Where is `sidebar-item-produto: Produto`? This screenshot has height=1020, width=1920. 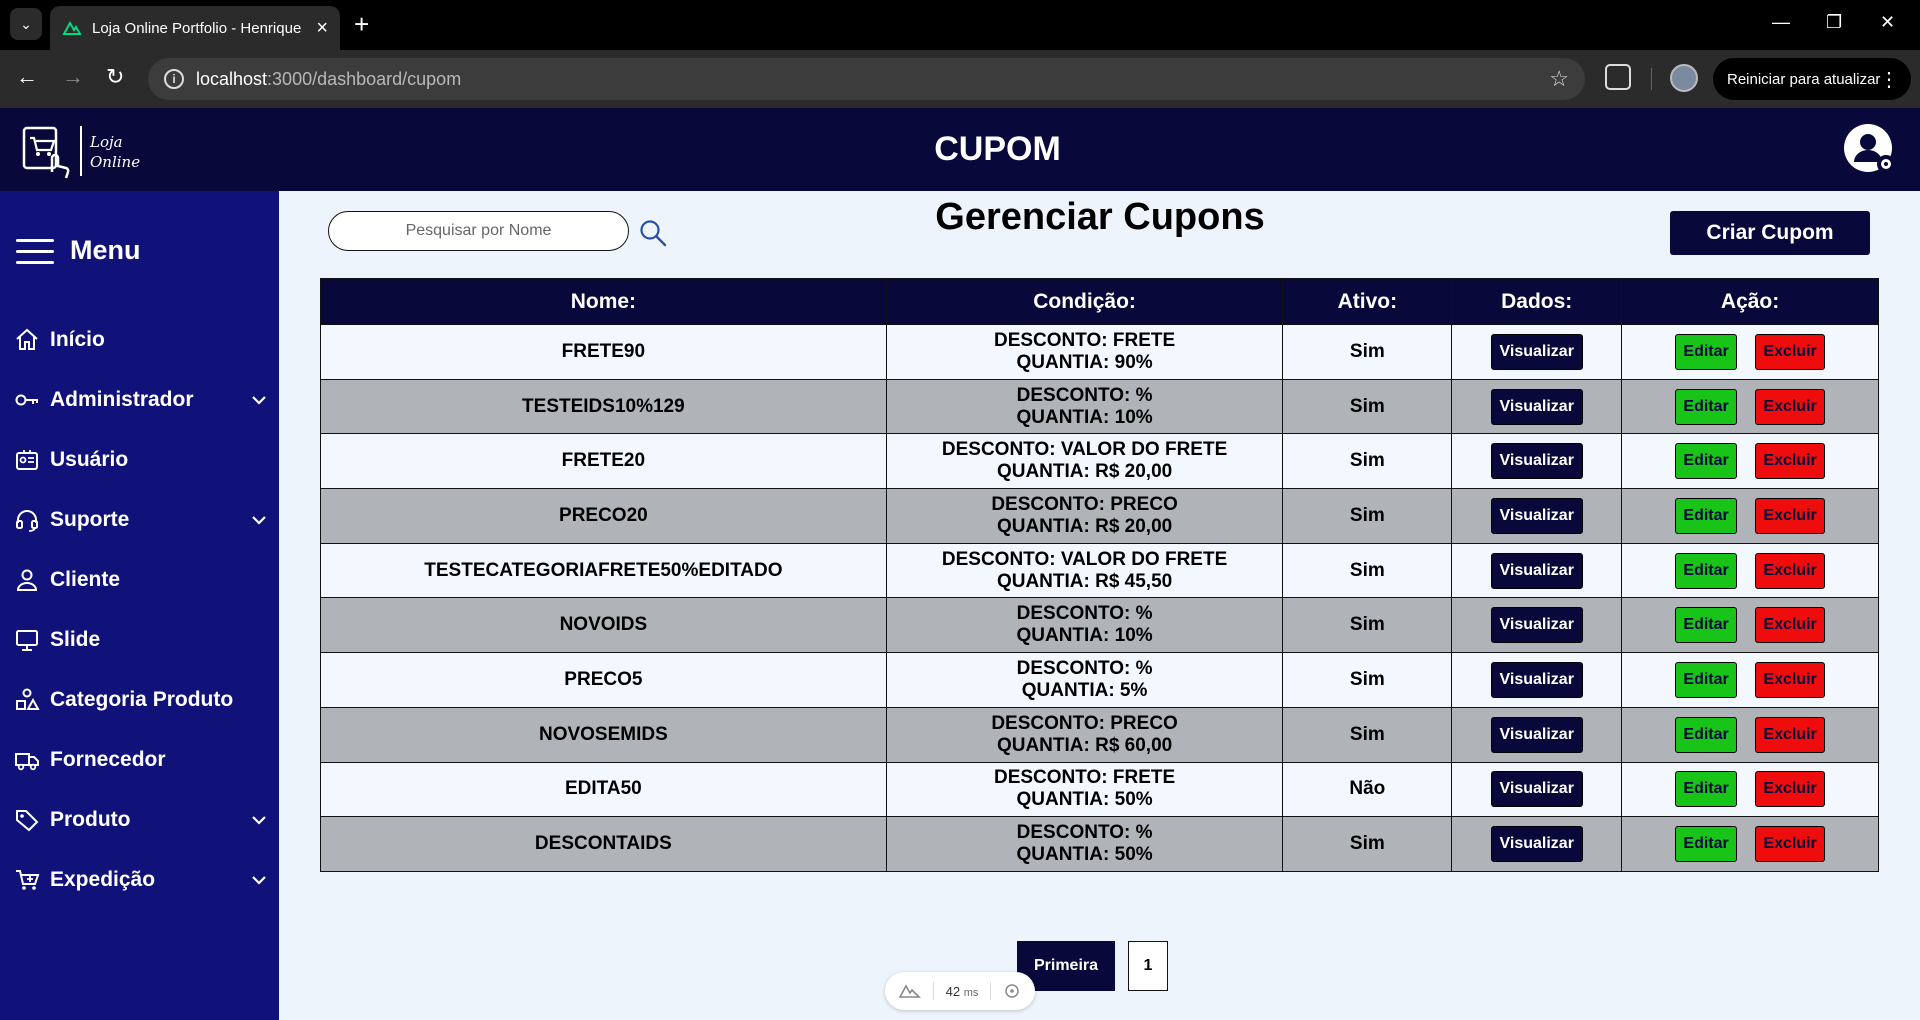
sidebar-item-produto: Produto is located at coordinates (141, 820).